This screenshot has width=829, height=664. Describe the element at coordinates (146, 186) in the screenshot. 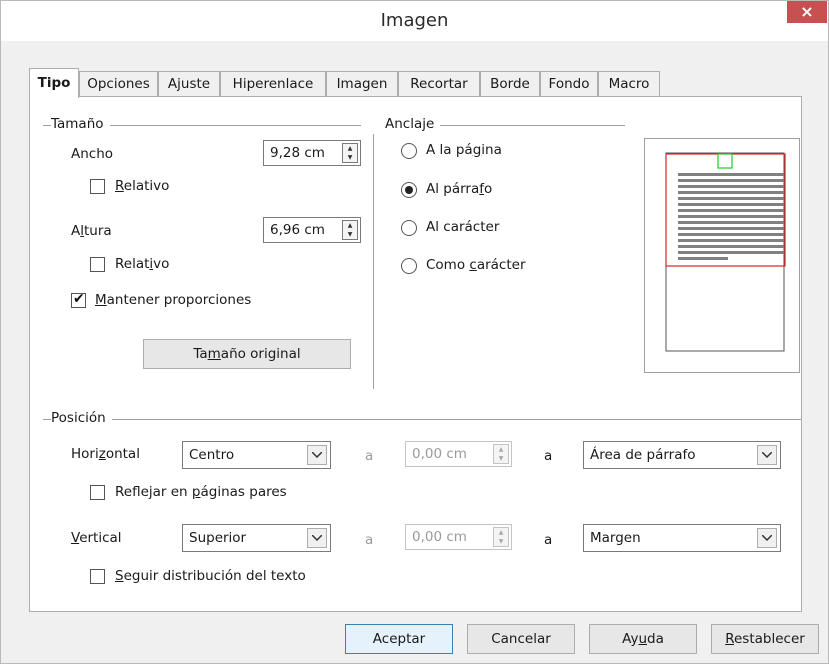

I see `relative-width-post: elativo` at that location.